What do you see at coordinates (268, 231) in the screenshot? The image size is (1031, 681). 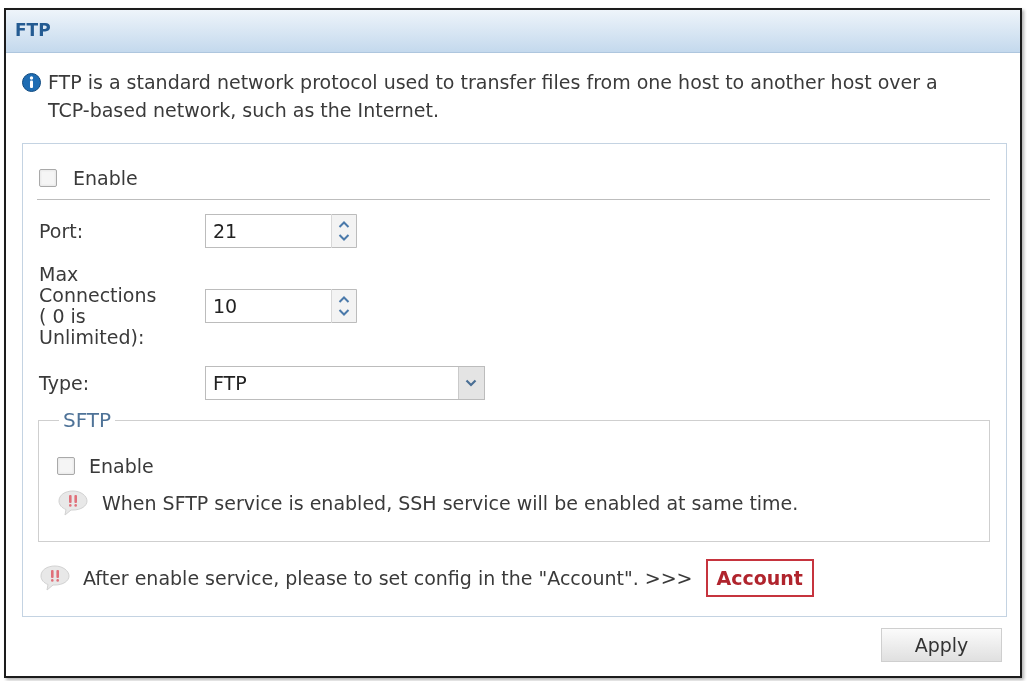 I see `number-input: 21` at bounding box center [268, 231].